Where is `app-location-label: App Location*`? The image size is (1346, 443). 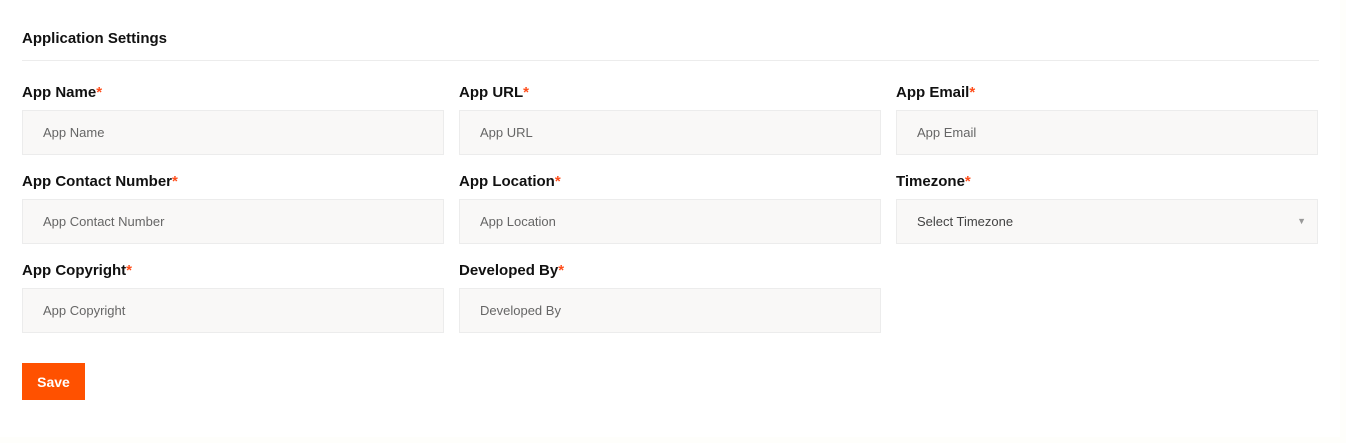
app-location-label: App Location* is located at coordinates (670, 182).